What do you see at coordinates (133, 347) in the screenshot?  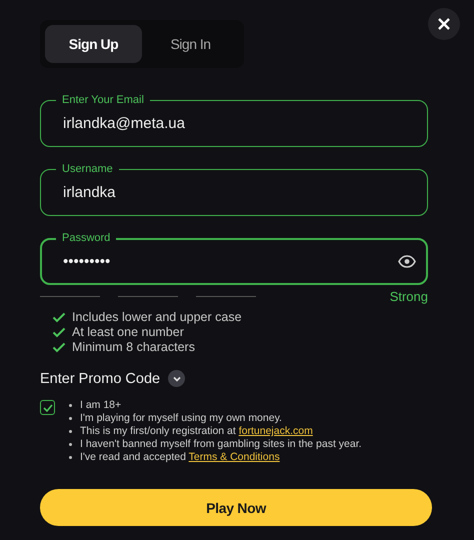 I see `requirement-text: Minimum 8 characters` at bounding box center [133, 347].